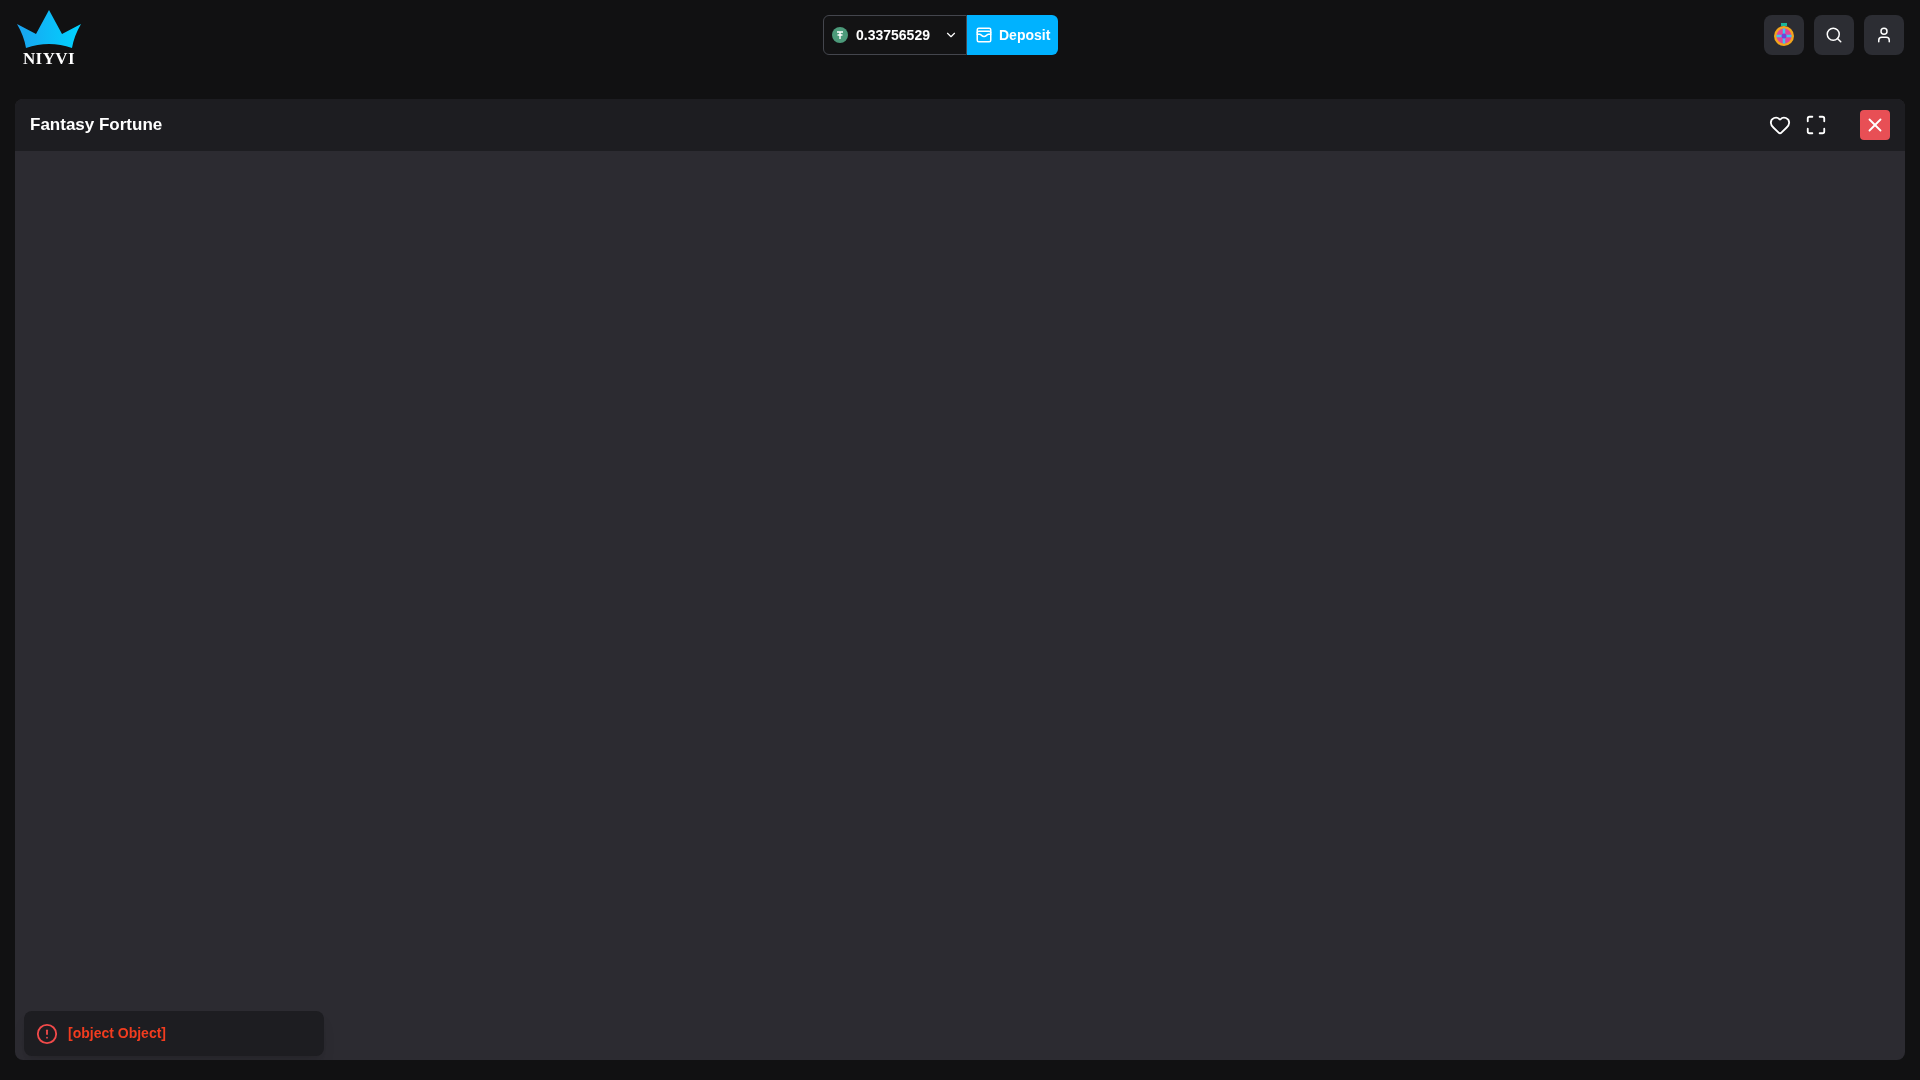 This screenshot has height=1080, width=1920. Describe the element at coordinates (49, 58) in the screenshot. I see `logo-text: NIYVI` at that location.